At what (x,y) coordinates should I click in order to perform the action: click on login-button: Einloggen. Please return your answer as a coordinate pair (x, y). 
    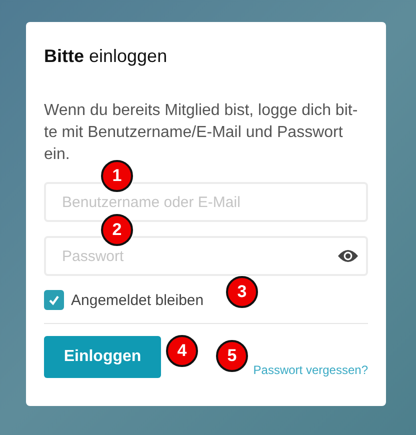
    Looking at the image, I should click on (102, 357).